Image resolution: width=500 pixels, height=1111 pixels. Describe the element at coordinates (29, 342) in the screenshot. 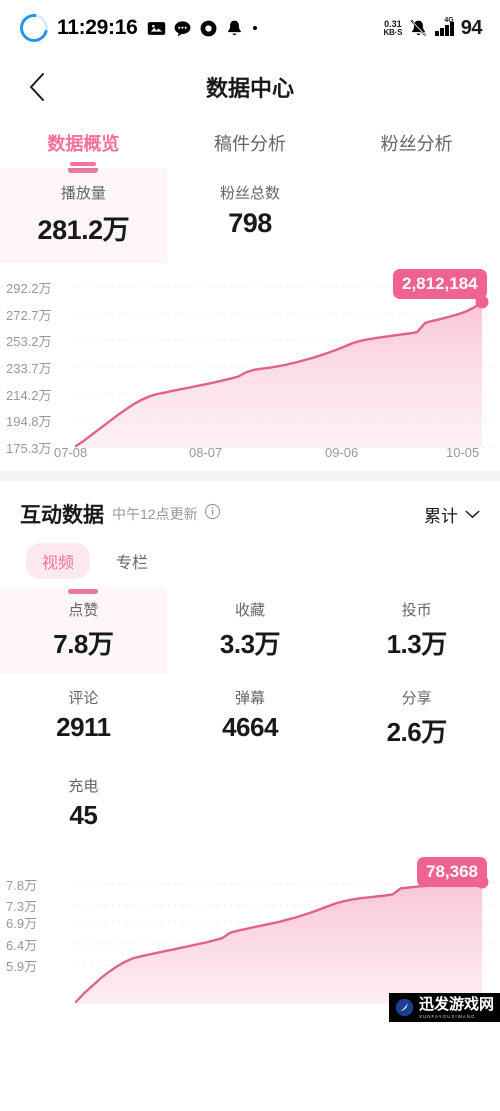

I see `y-tick-label: 253.2万` at that location.